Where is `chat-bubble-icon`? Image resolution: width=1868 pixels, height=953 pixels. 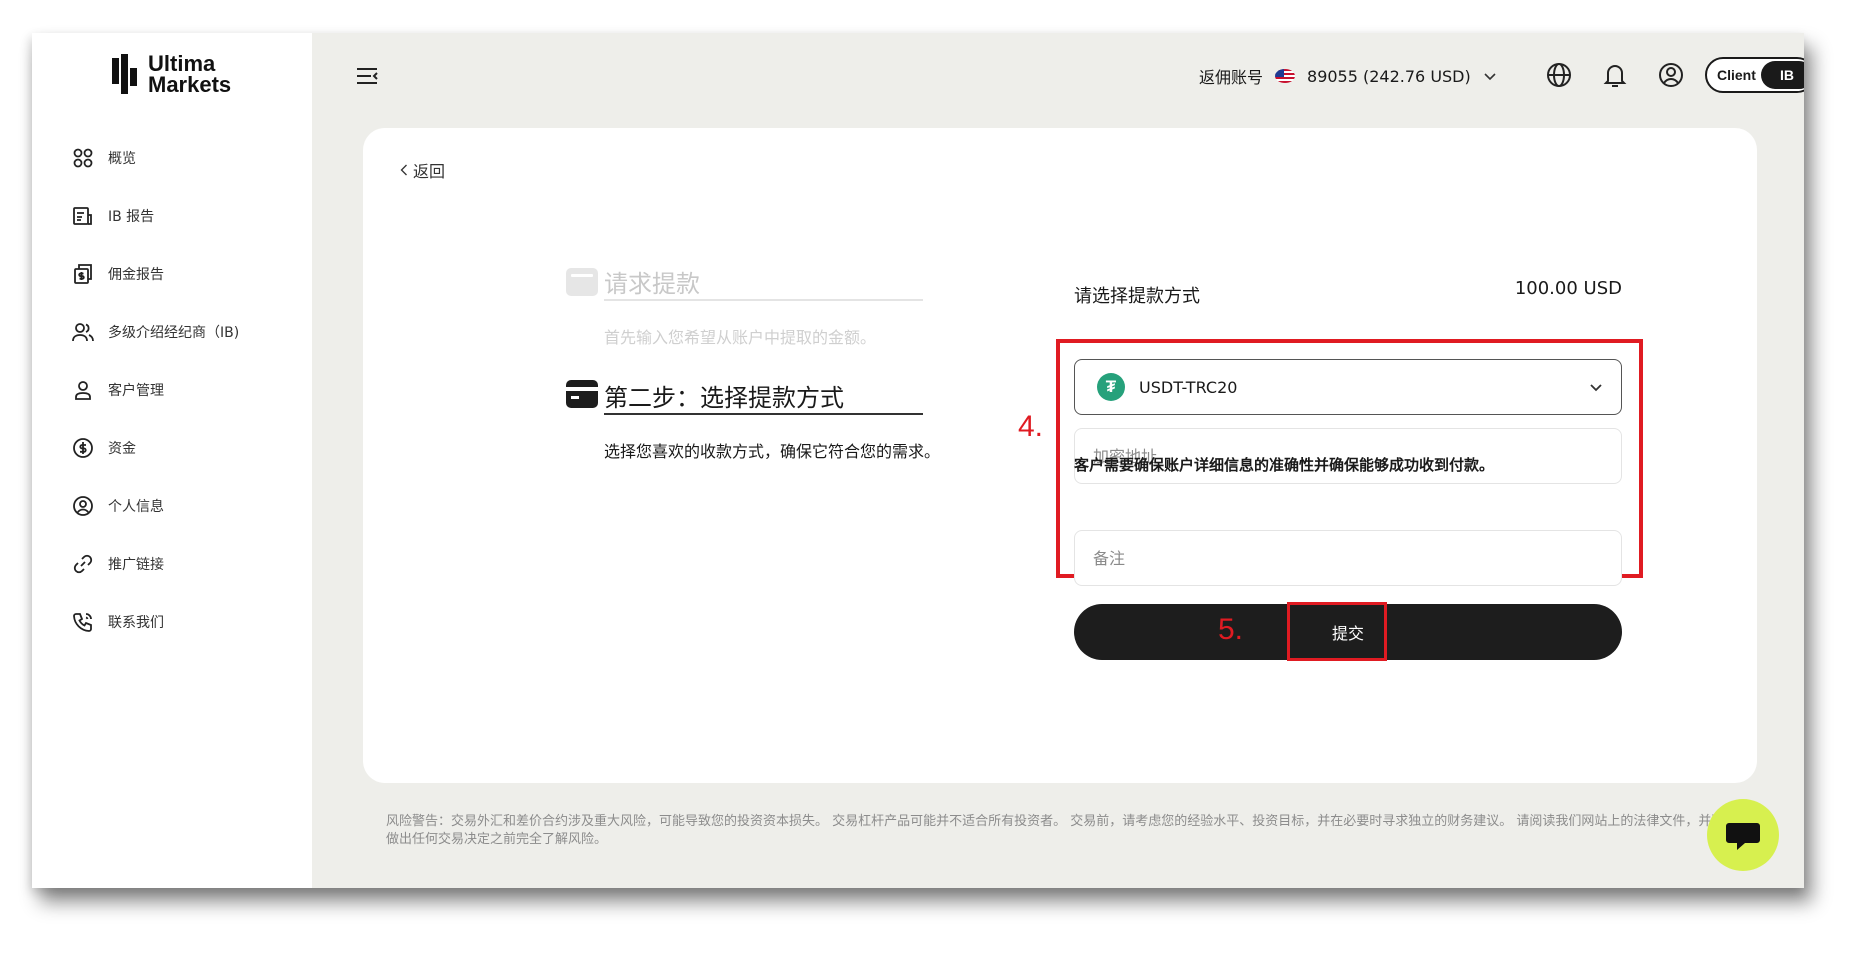 chat-bubble-icon is located at coordinates (1743, 836).